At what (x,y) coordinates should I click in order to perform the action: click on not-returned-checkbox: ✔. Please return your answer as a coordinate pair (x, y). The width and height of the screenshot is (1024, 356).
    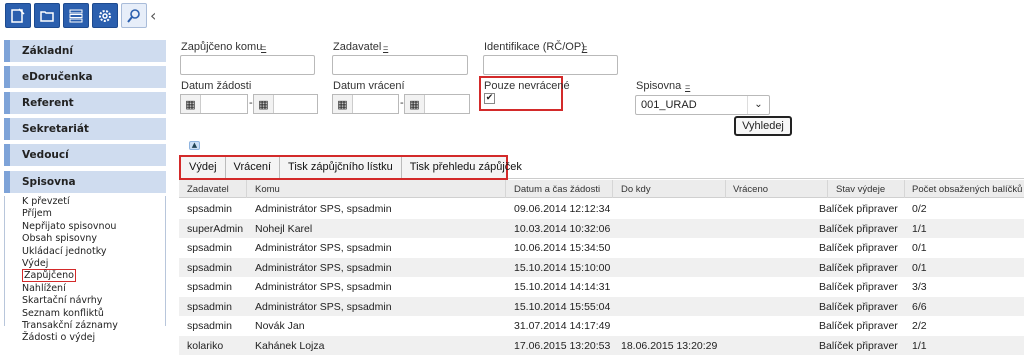
    Looking at the image, I should click on (489, 98).